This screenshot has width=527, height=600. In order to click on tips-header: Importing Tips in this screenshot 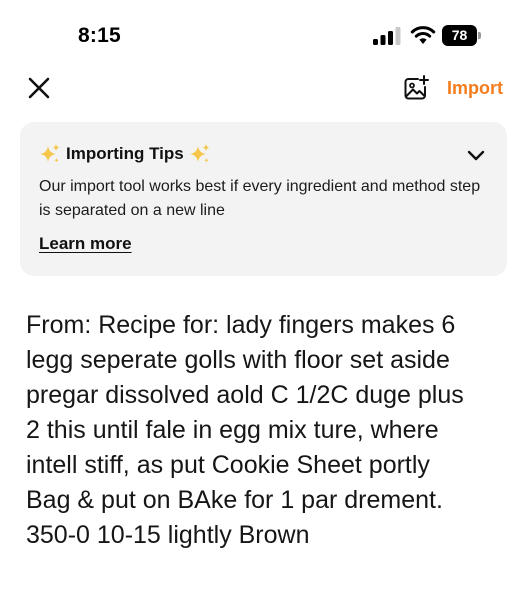, I will do `click(125, 154)`.